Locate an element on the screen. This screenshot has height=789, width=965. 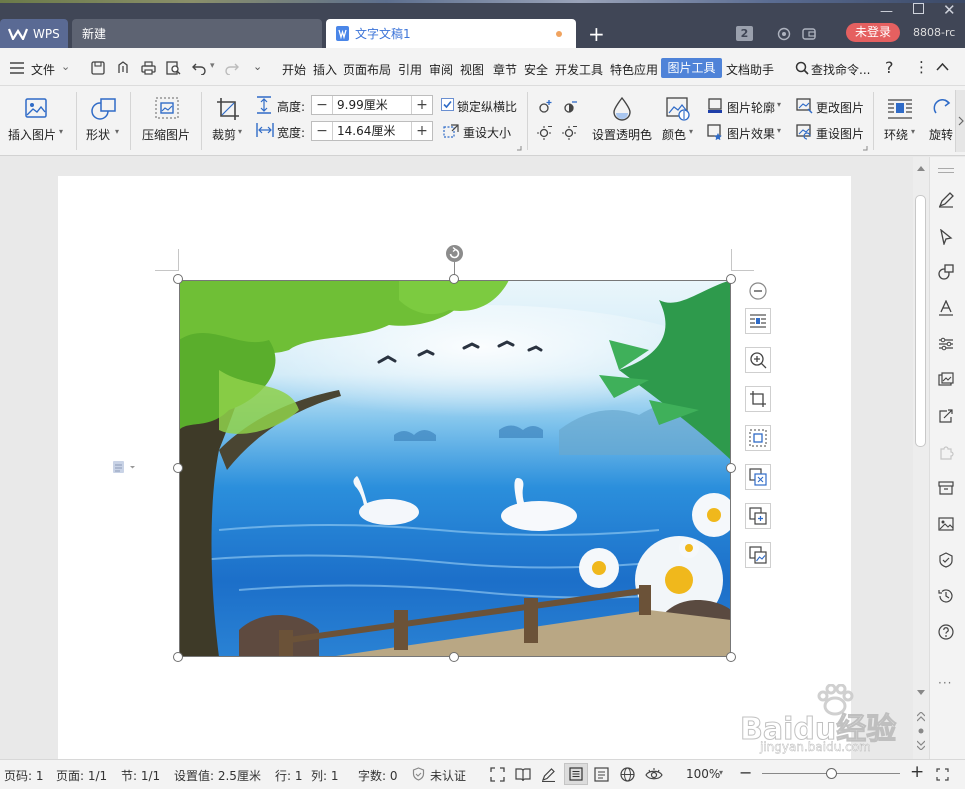
resize-handle-sw is located at coordinates (178, 657).